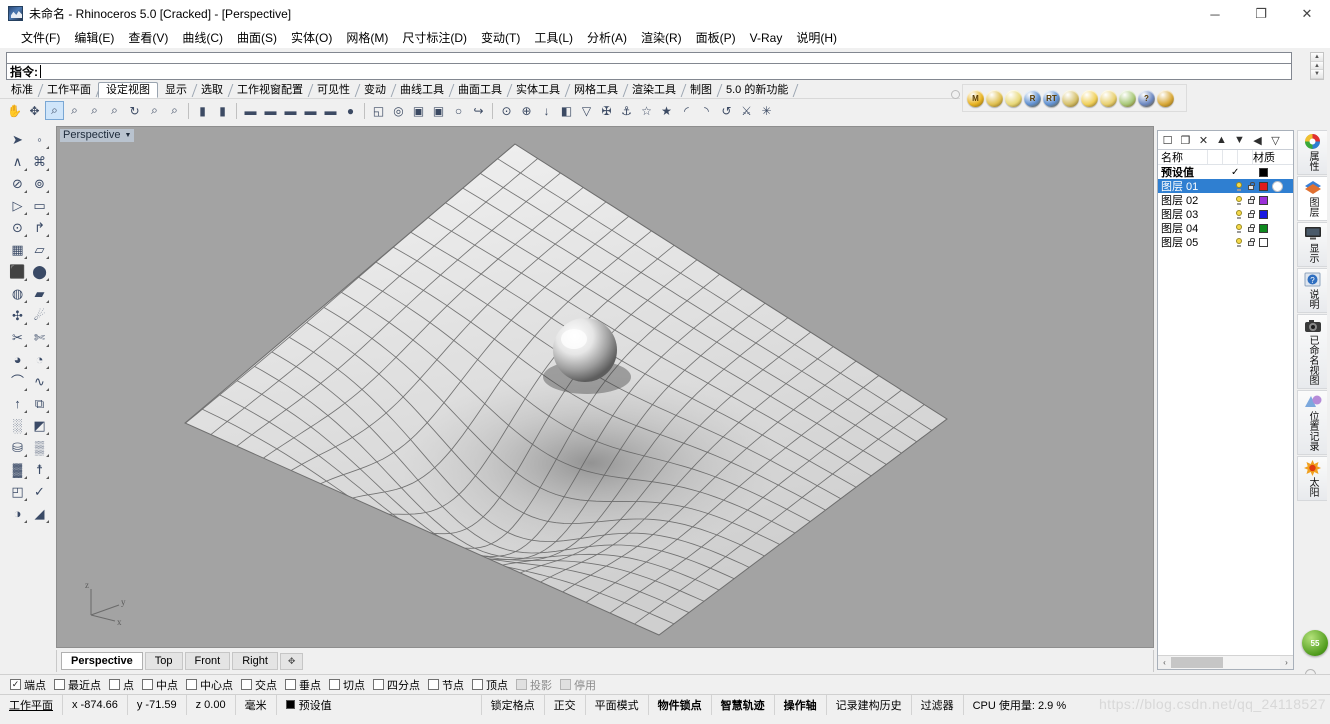  Describe the element at coordinates (666, 110) in the screenshot. I see `star-filled-icon: ★` at that location.